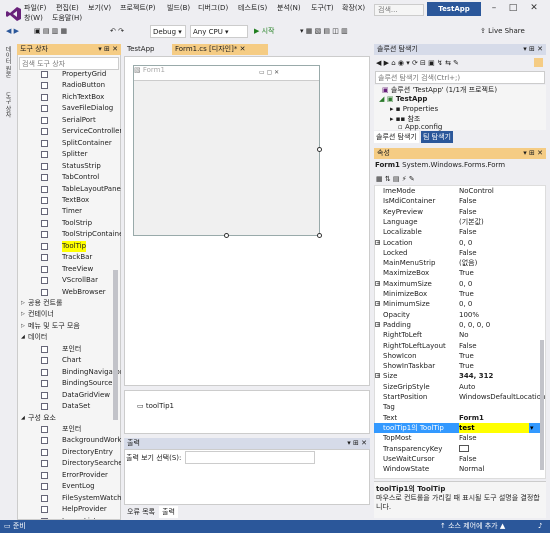  What do you see at coordinates (502, 397) in the screenshot?
I see `property-value: WindowsDefaultLocation` at bounding box center [502, 397].